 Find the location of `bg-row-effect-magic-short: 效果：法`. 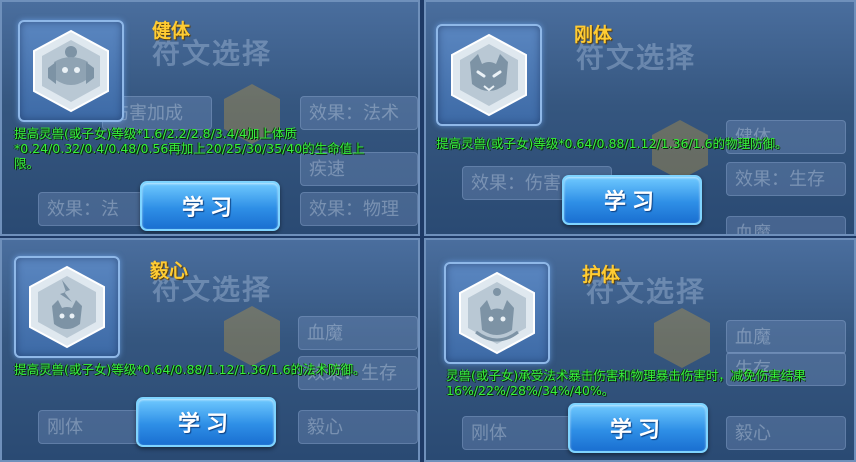

bg-row-effect-magic-short: 效果：法 is located at coordinates (93, 209).